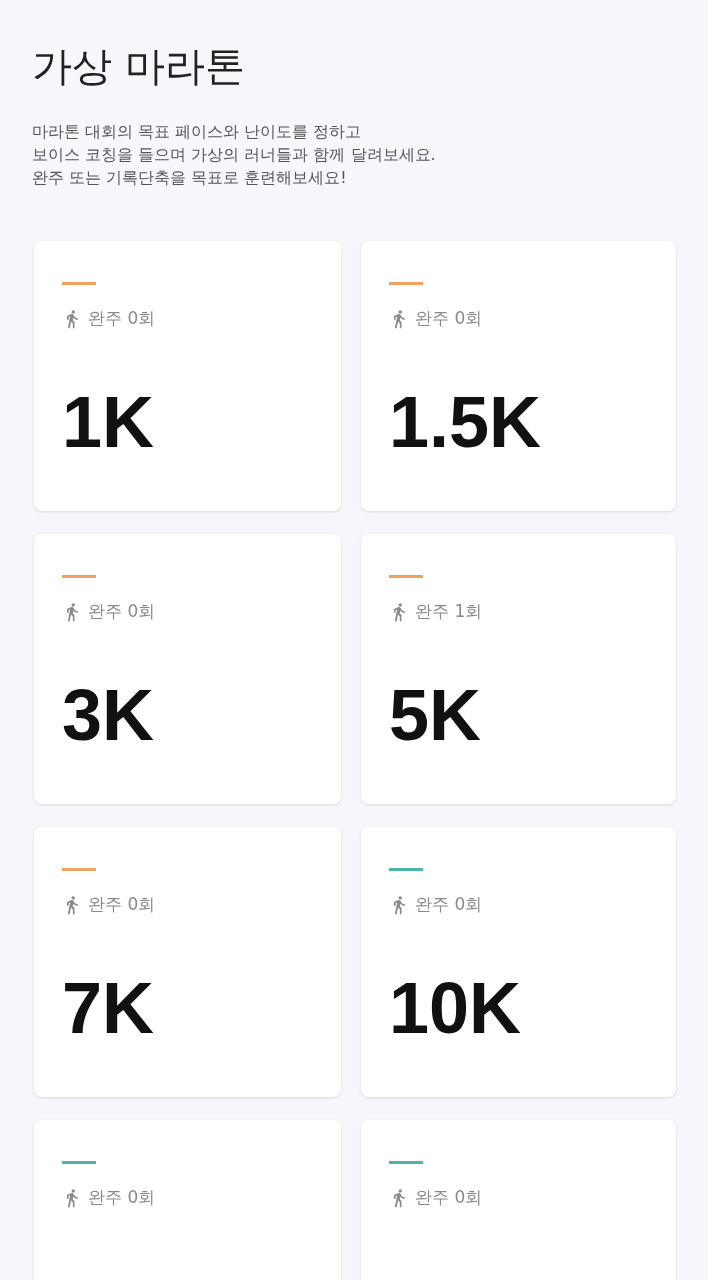  What do you see at coordinates (187, 962) in the screenshot?
I see `course-card: 완주 0회 7K` at bounding box center [187, 962].